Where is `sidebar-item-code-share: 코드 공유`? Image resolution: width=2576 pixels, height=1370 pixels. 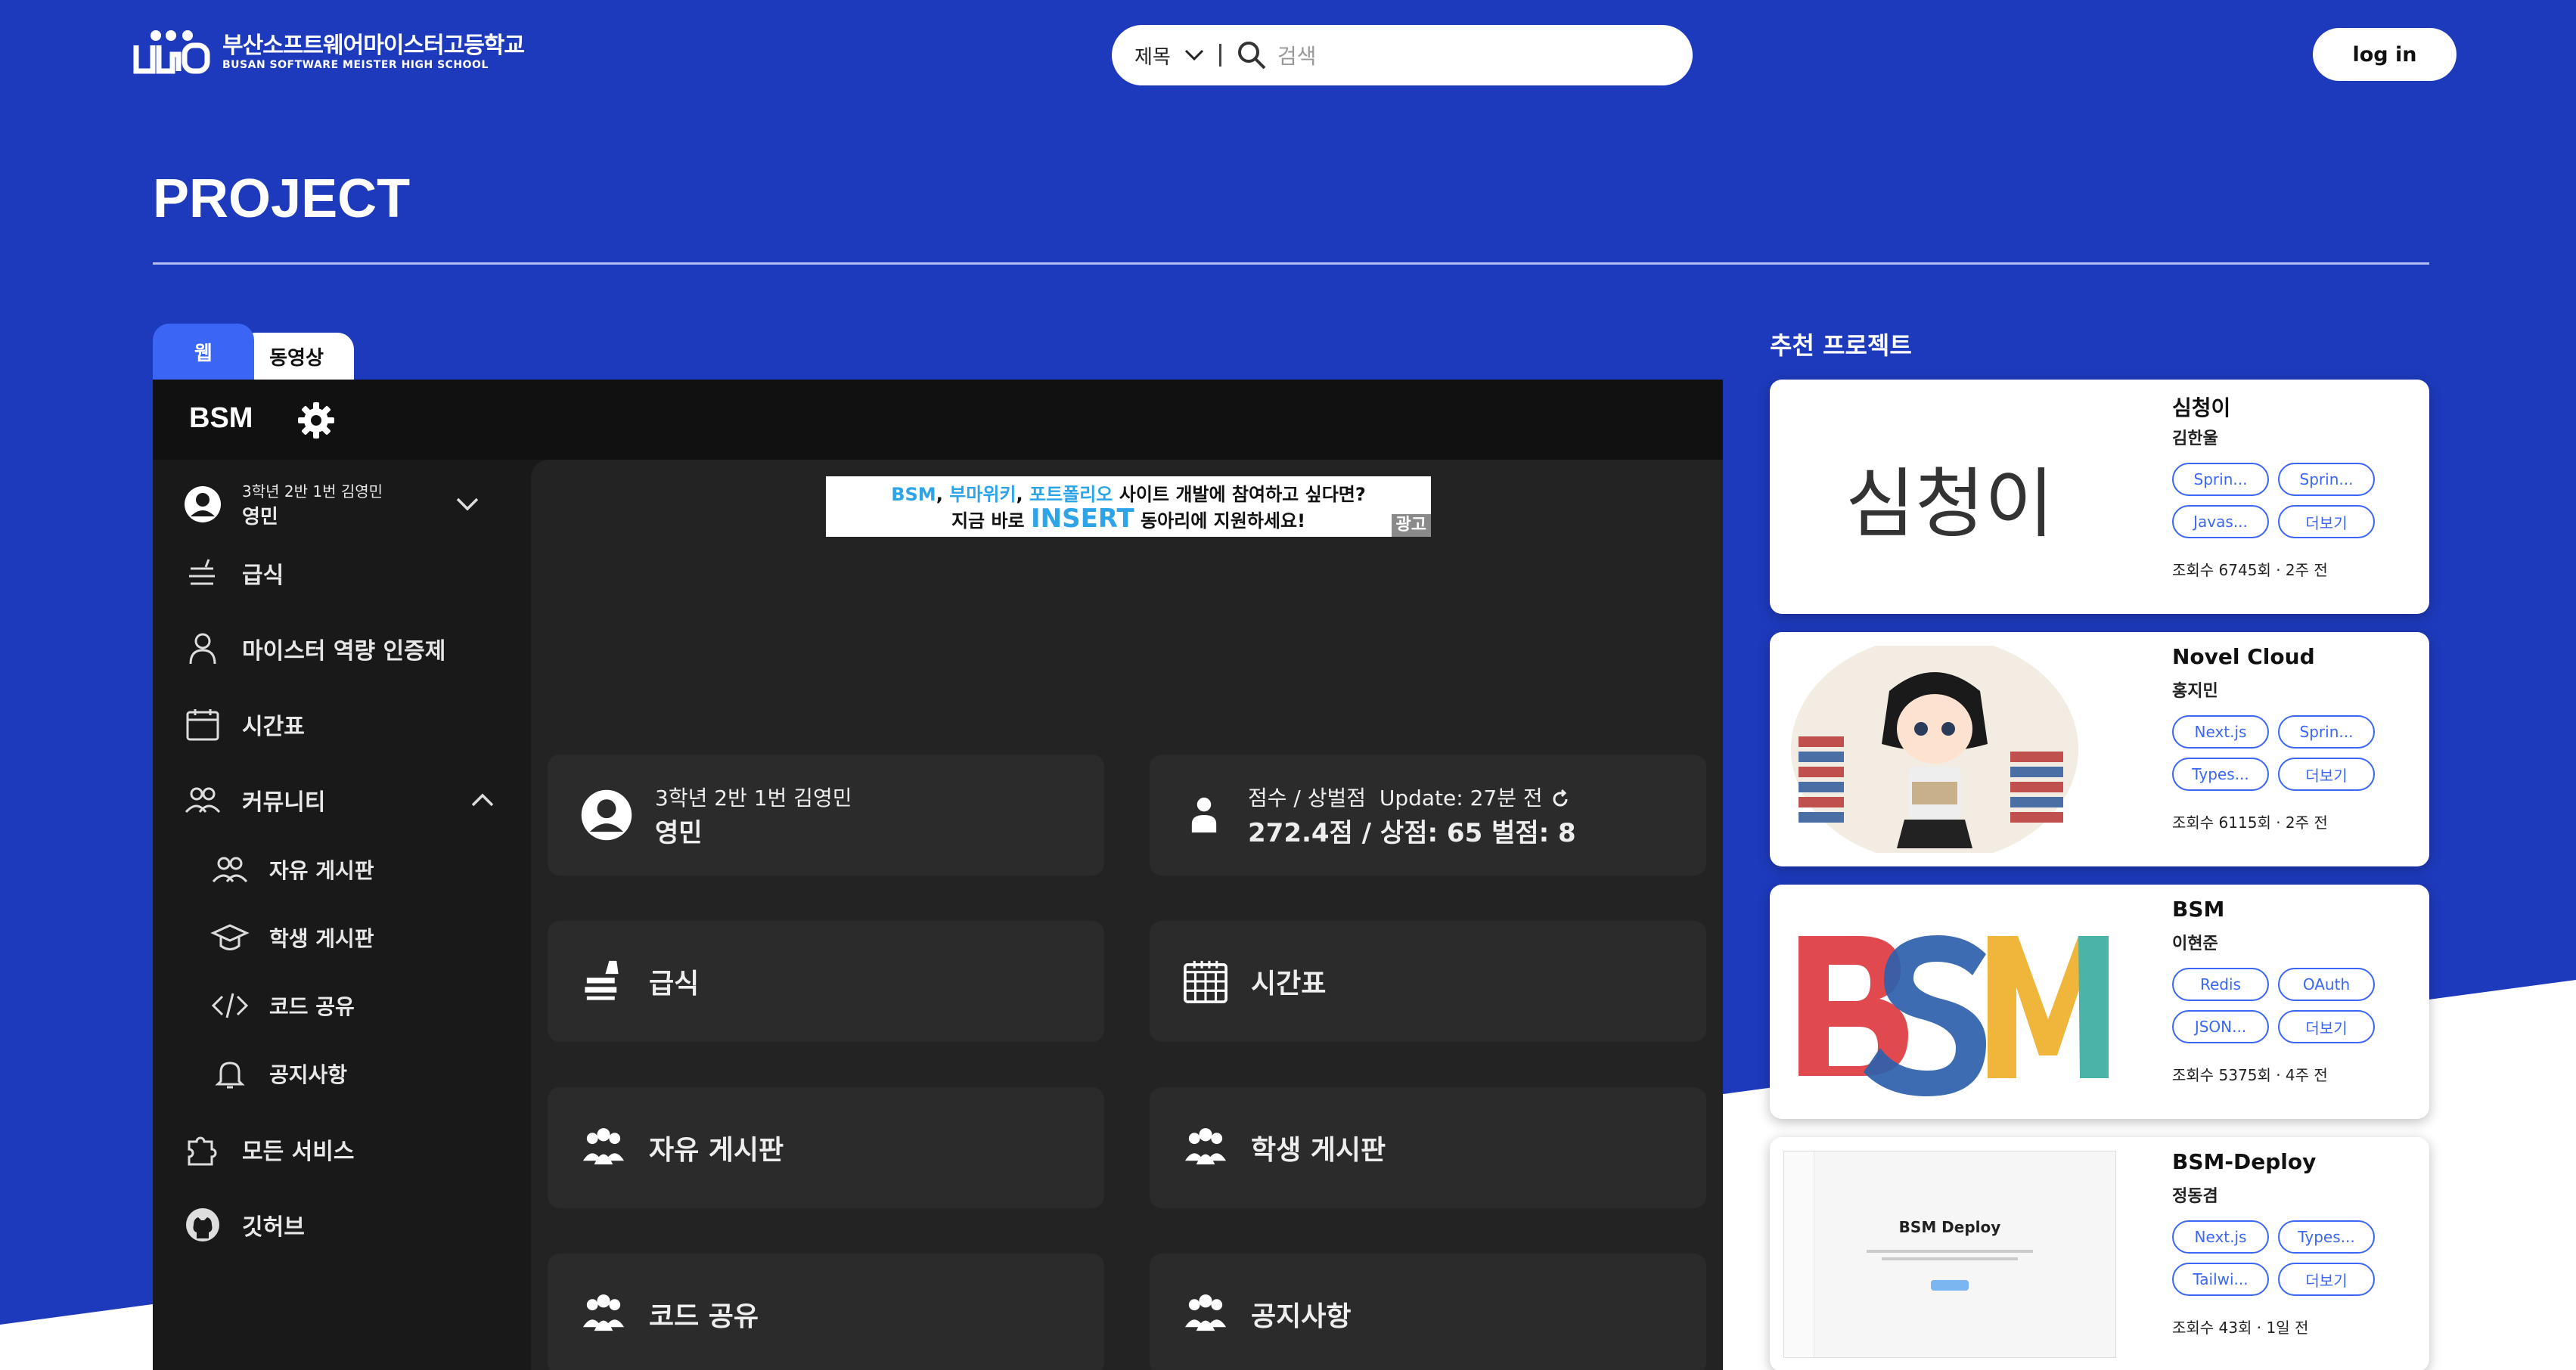
sidebar-item-code-share: 코드 공유 is located at coordinates (282, 1005).